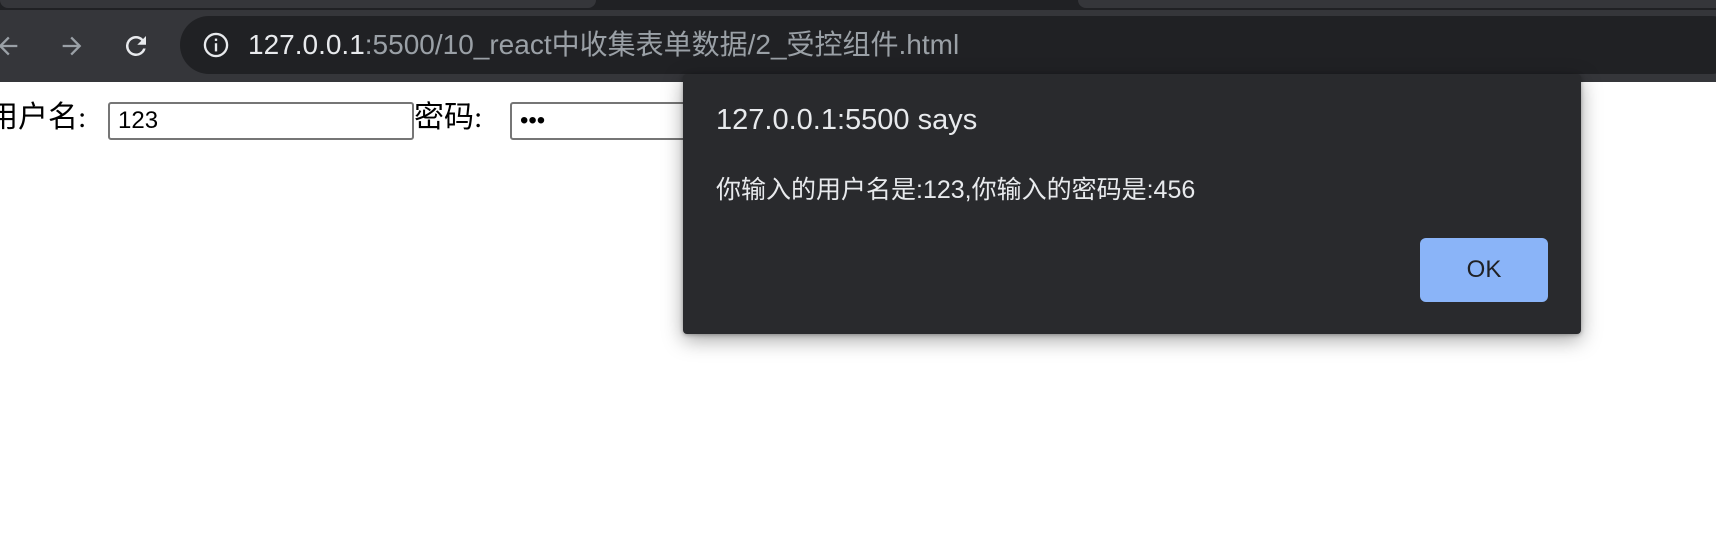 The height and width of the screenshot is (554, 1716). I want to click on password-input, so click(610, 121).